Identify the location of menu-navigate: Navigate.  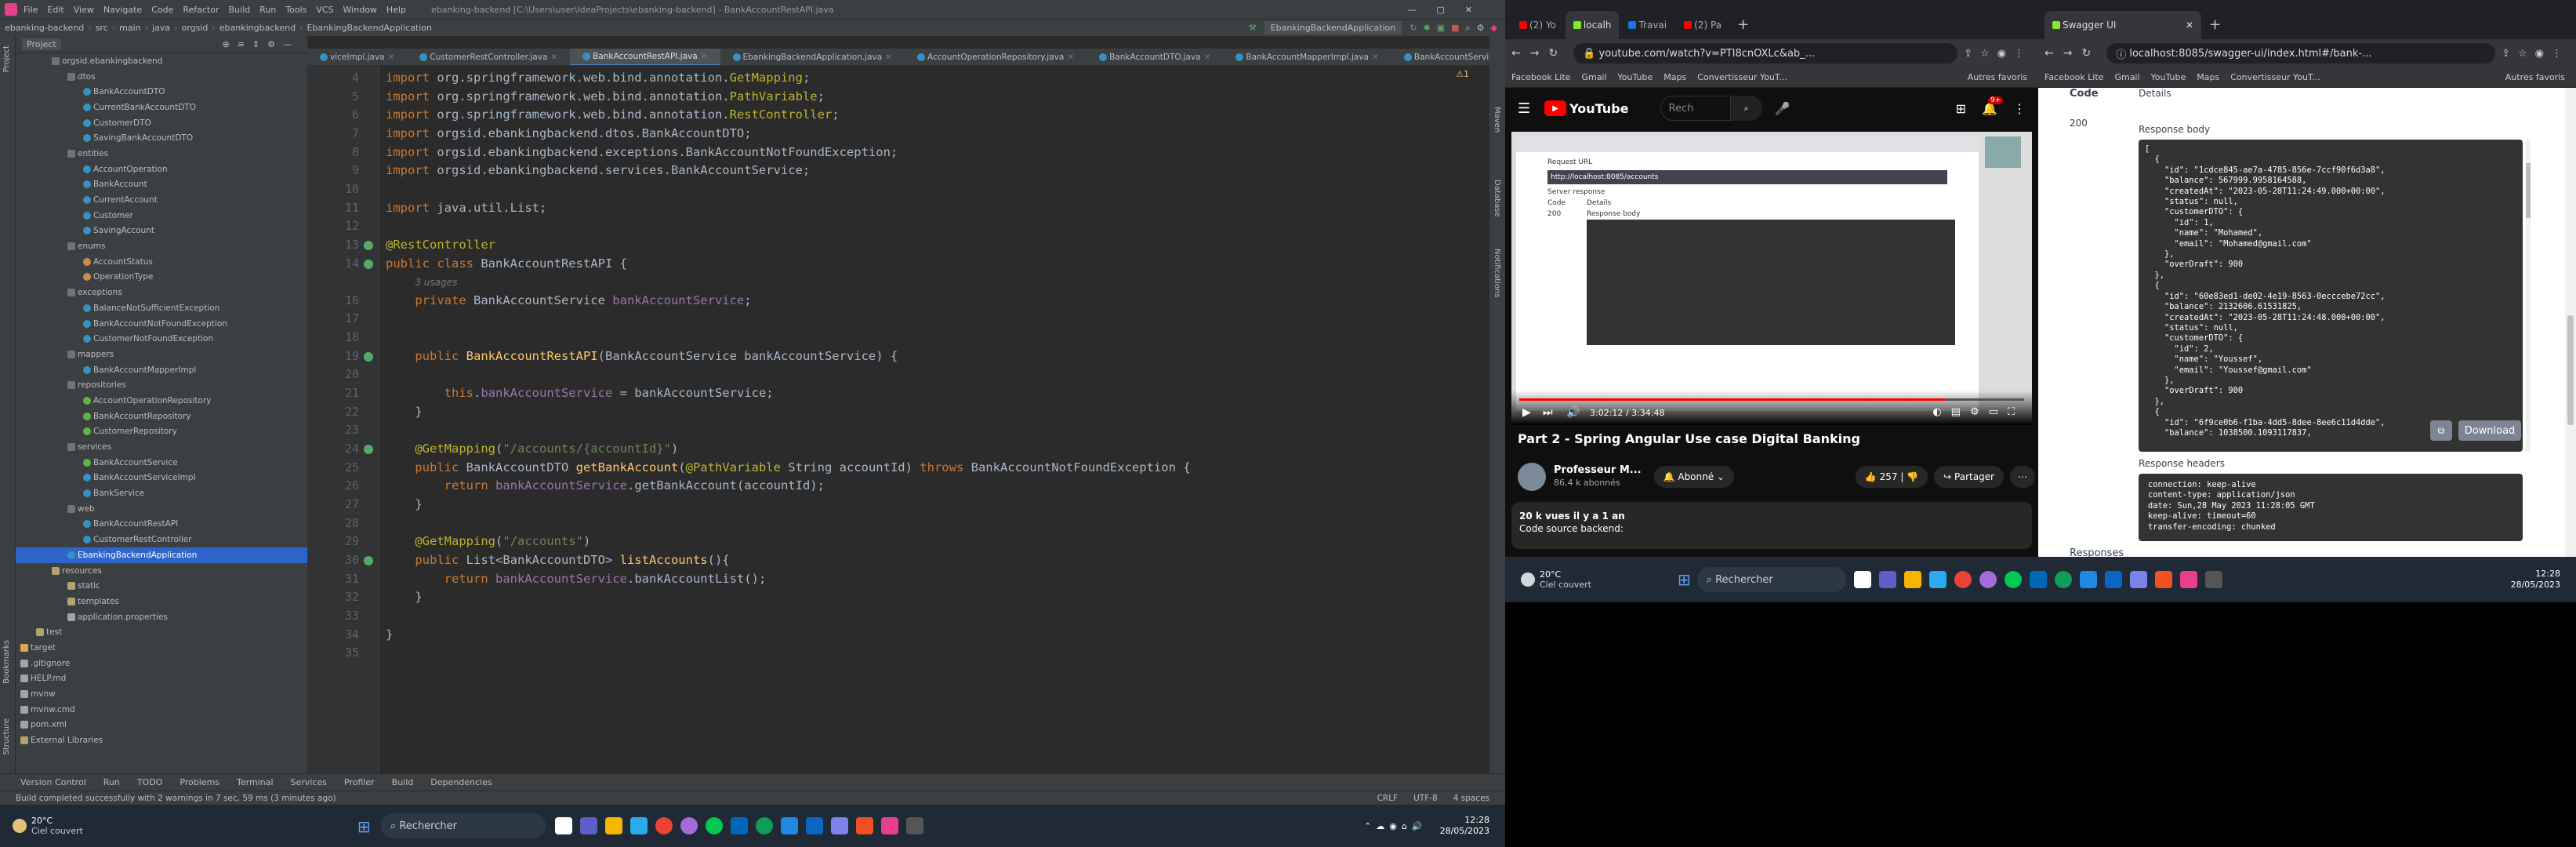
(123, 10).